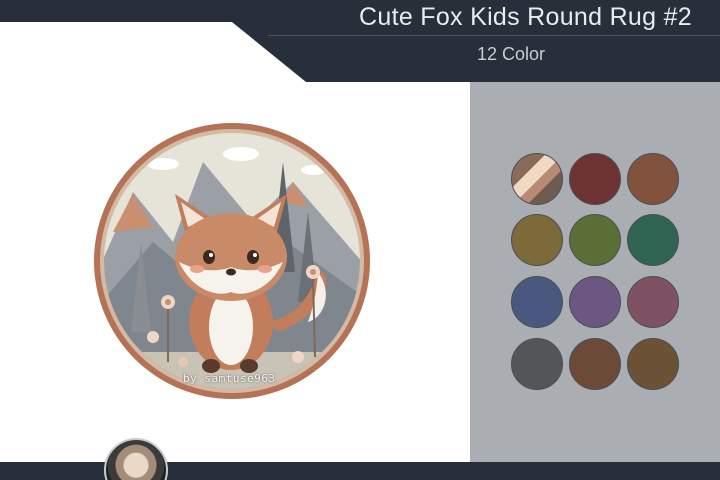  Describe the element at coordinates (653, 364) in the screenshot. I see `swatch-olive-brown` at that location.